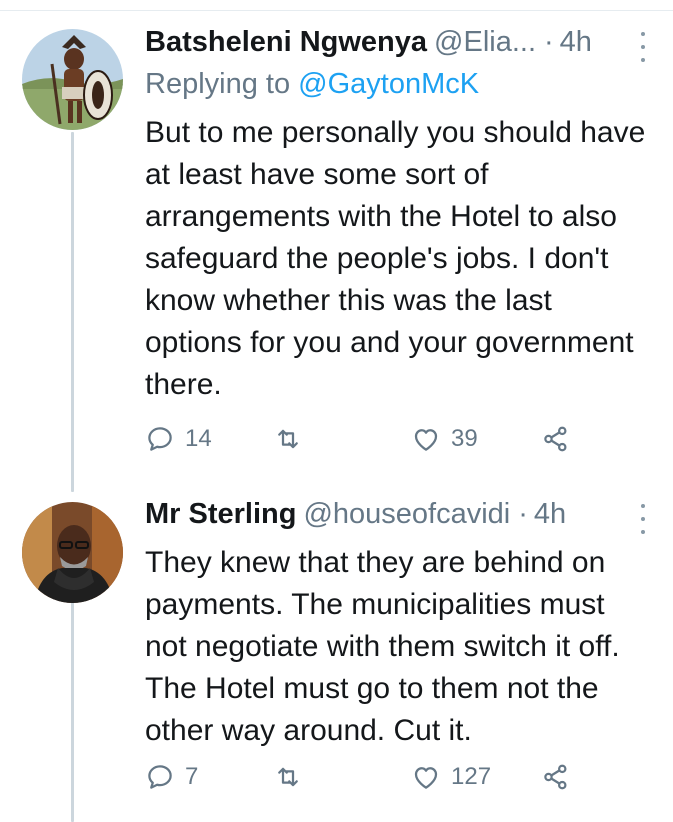 The width and height of the screenshot is (673, 822). What do you see at coordinates (388, 84) in the screenshot?
I see `mention-link: @GaytonMcK` at bounding box center [388, 84].